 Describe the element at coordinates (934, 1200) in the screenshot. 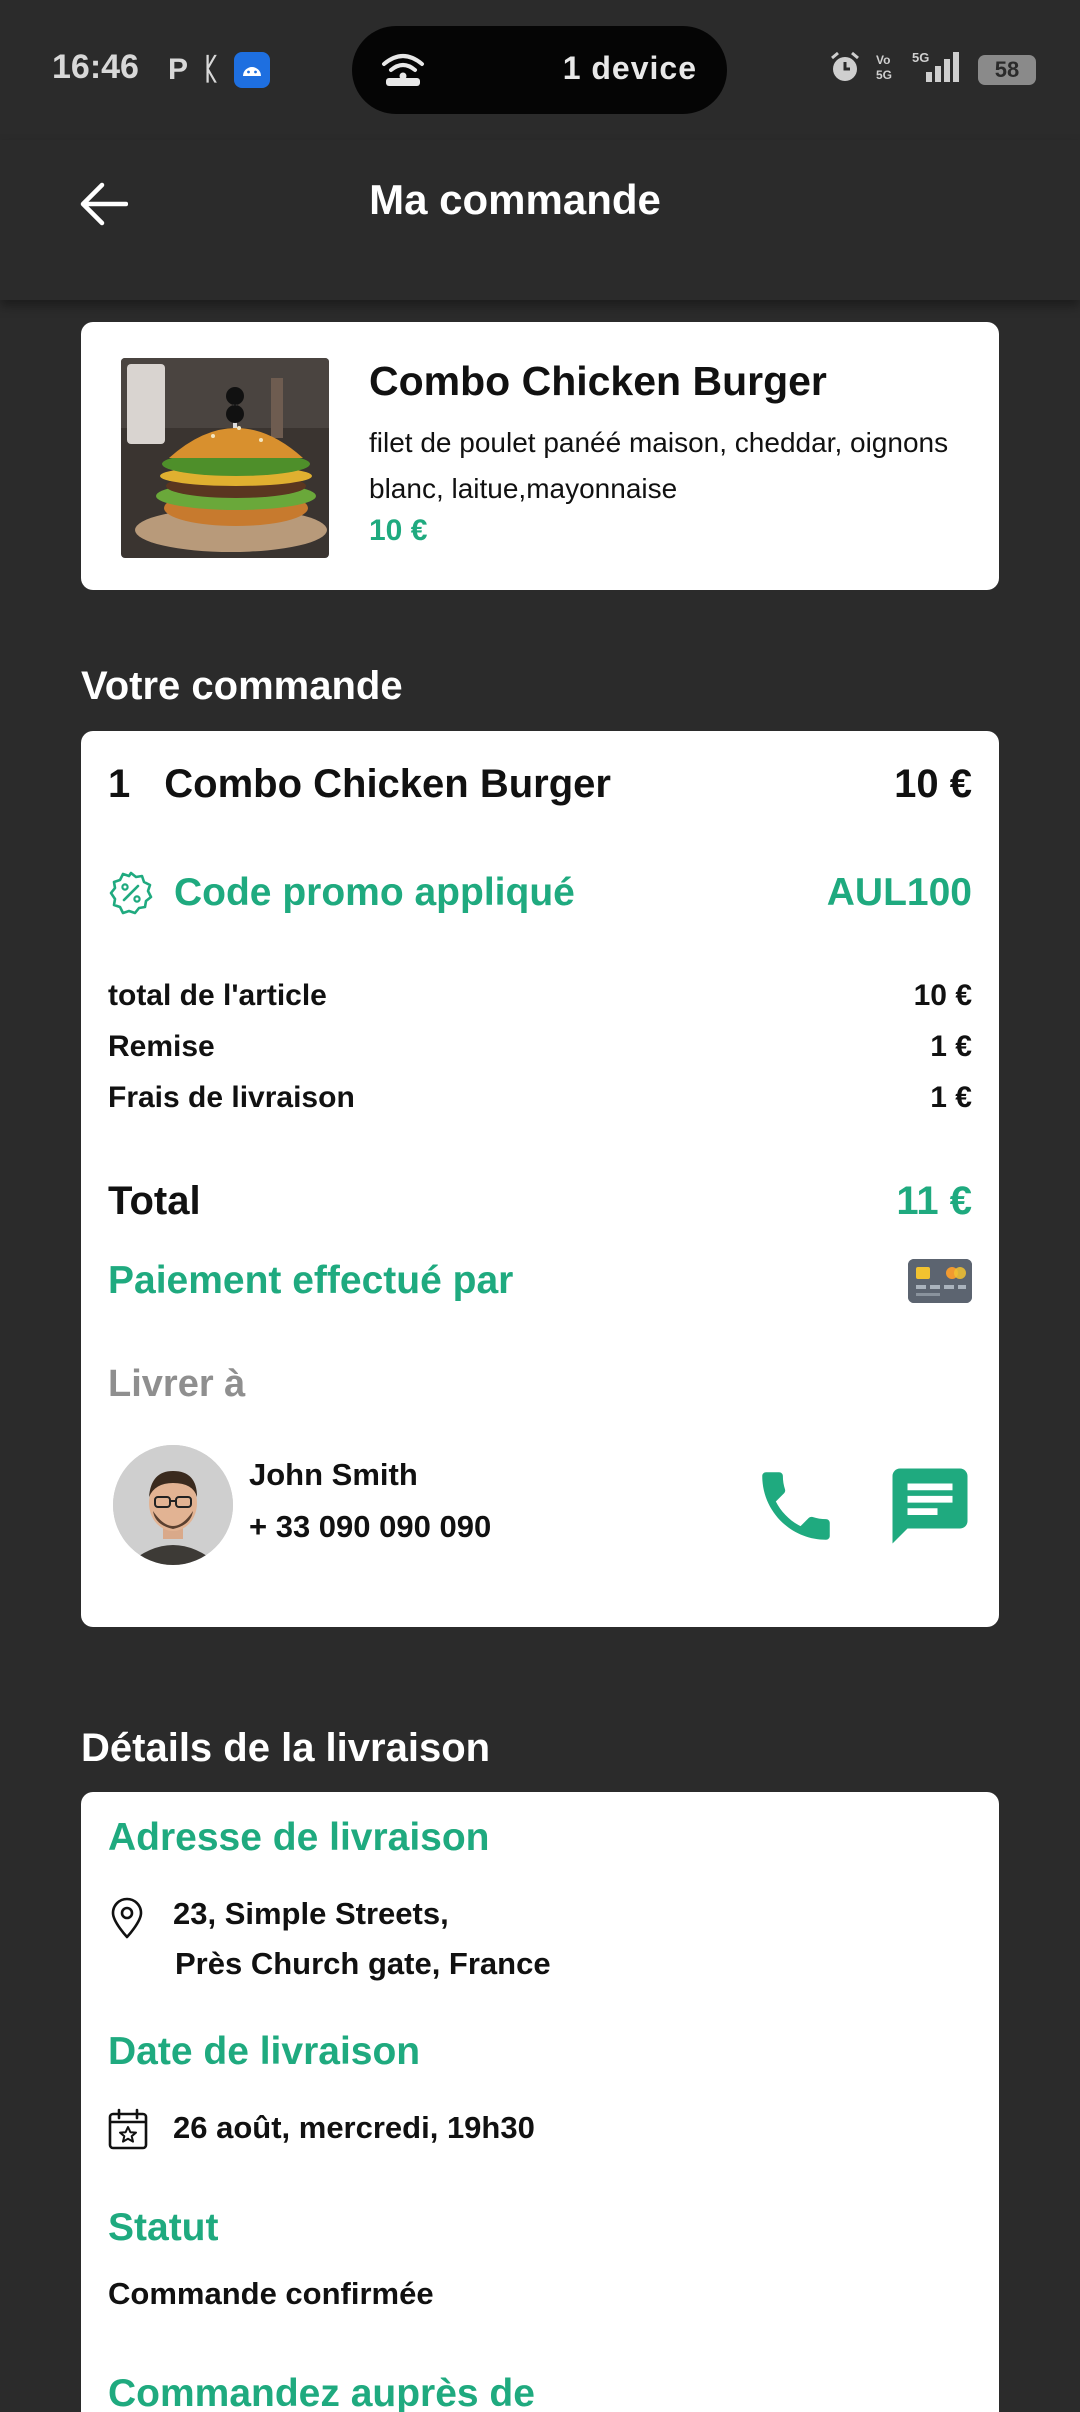

I see `total-value: 11 €` at that location.